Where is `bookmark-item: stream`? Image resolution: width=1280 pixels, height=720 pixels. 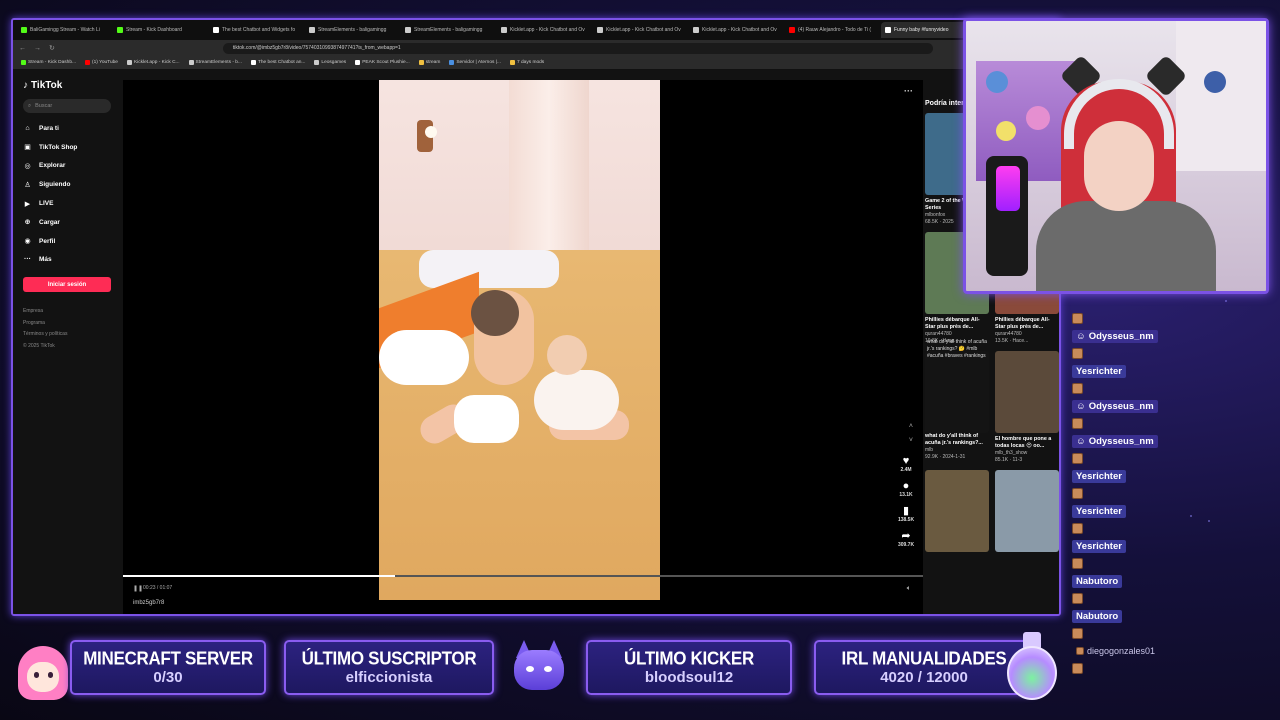
bookmark-item: stream is located at coordinates (429, 62).